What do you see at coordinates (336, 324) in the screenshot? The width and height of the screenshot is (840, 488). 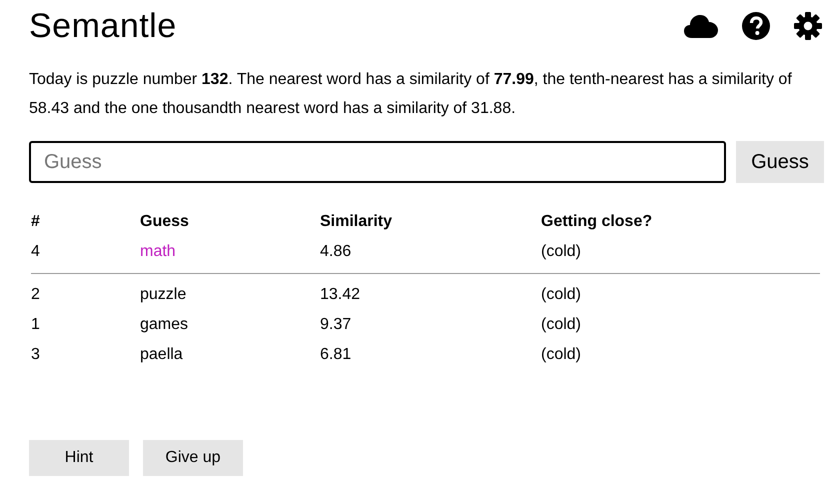 I see `table-cell: 9.37` at bounding box center [336, 324].